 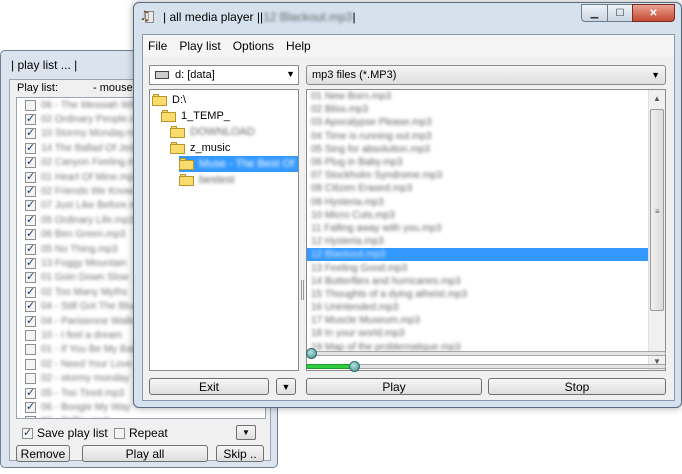 I want to click on file-list-item: 10 Micro Cuts.mp3, so click(x=478, y=215).